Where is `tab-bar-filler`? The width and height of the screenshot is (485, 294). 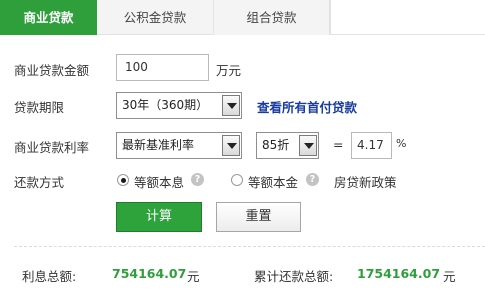 tab-bar-filler is located at coordinates (407, 17).